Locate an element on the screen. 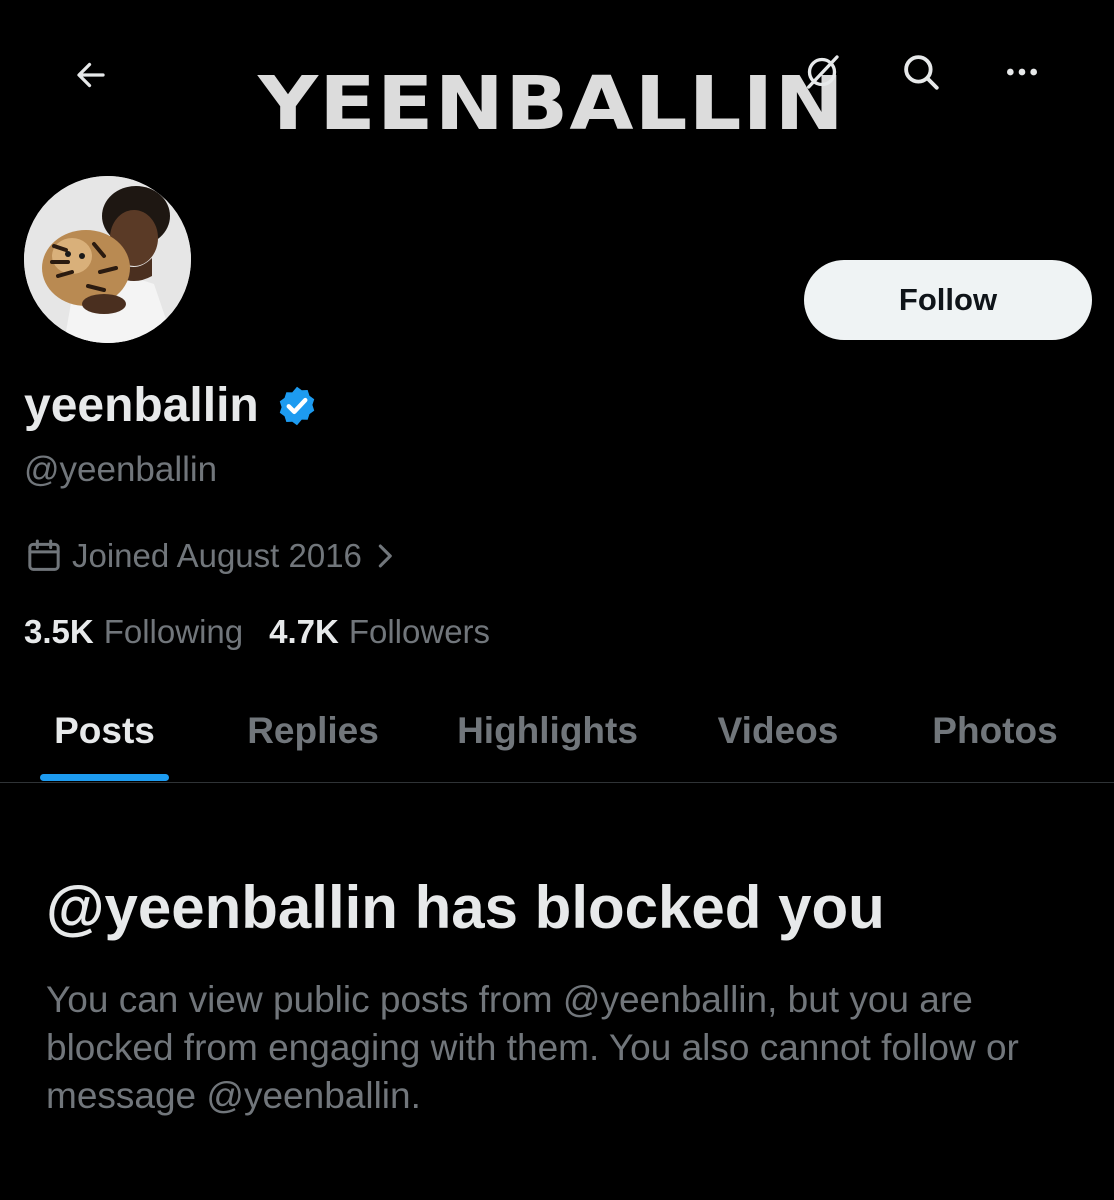 This screenshot has width=1114, height=1200. following-label: Following is located at coordinates (173, 631).